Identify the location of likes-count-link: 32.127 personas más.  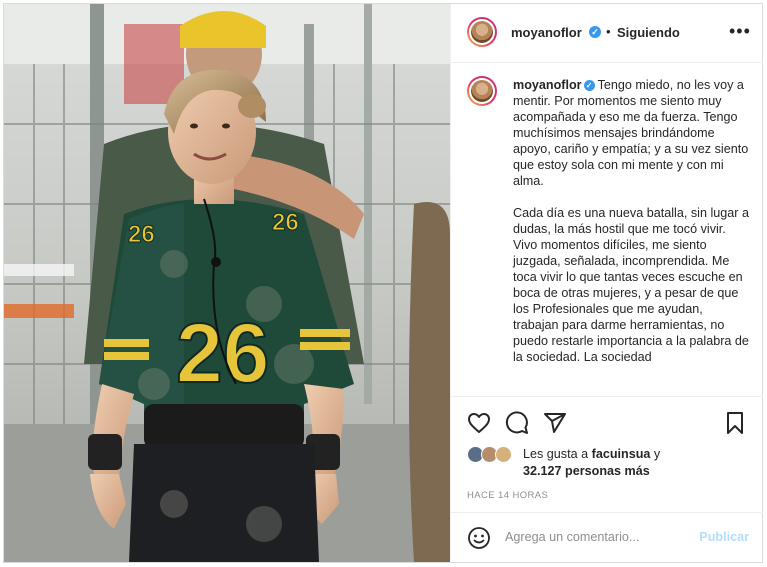
(586, 471).